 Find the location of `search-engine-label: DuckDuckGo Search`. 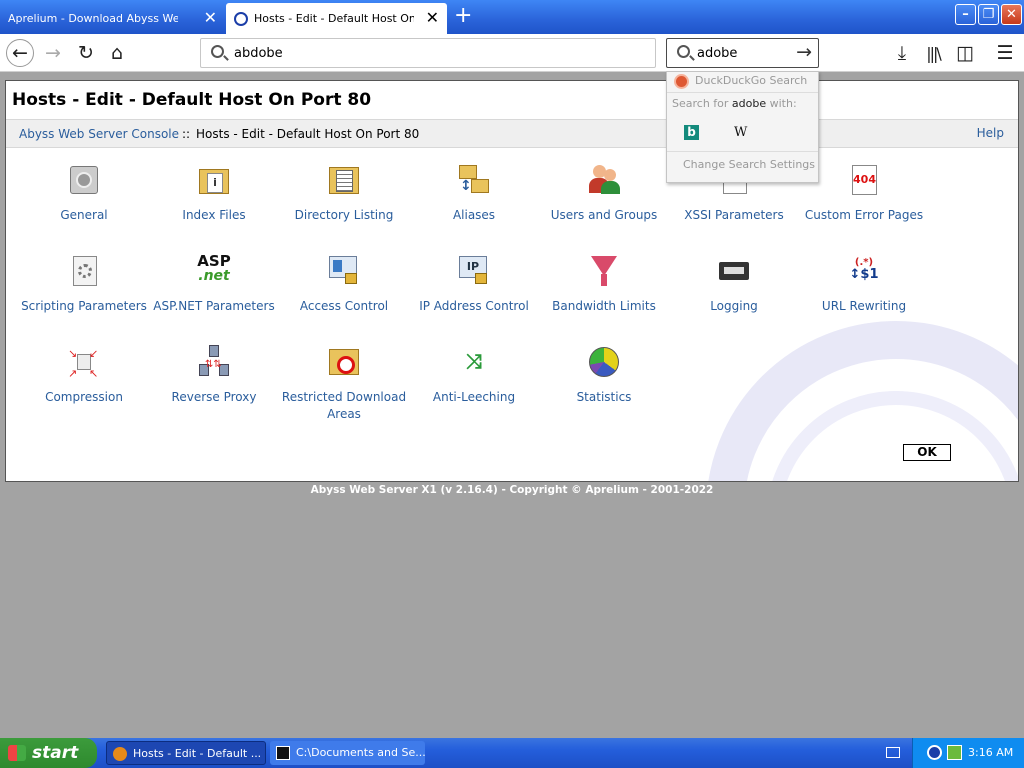

search-engine-label: DuckDuckGo Search is located at coordinates (751, 80).